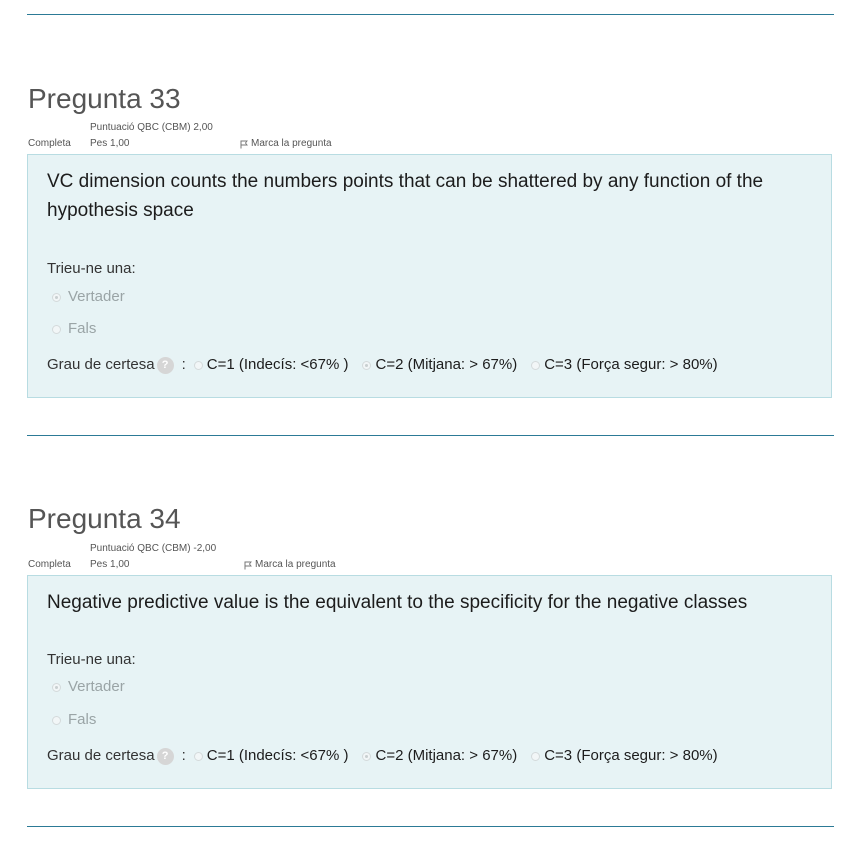  What do you see at coordinates (430, 435) in the screenshot?
I see `divider-middle` at bounding box center [430, 435].